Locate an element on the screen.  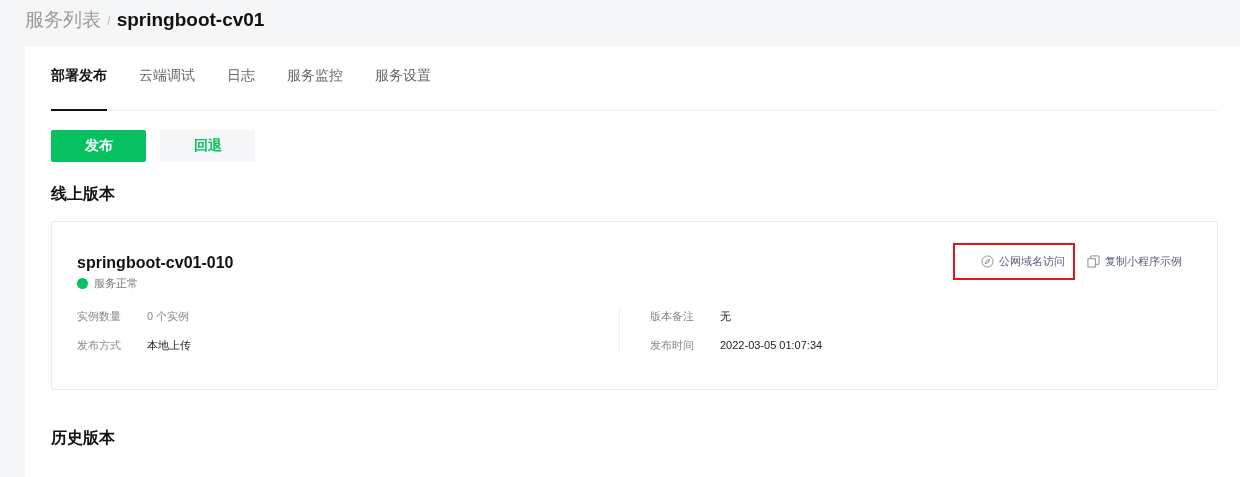
copy-icon is located at coordinates (1093, 261).